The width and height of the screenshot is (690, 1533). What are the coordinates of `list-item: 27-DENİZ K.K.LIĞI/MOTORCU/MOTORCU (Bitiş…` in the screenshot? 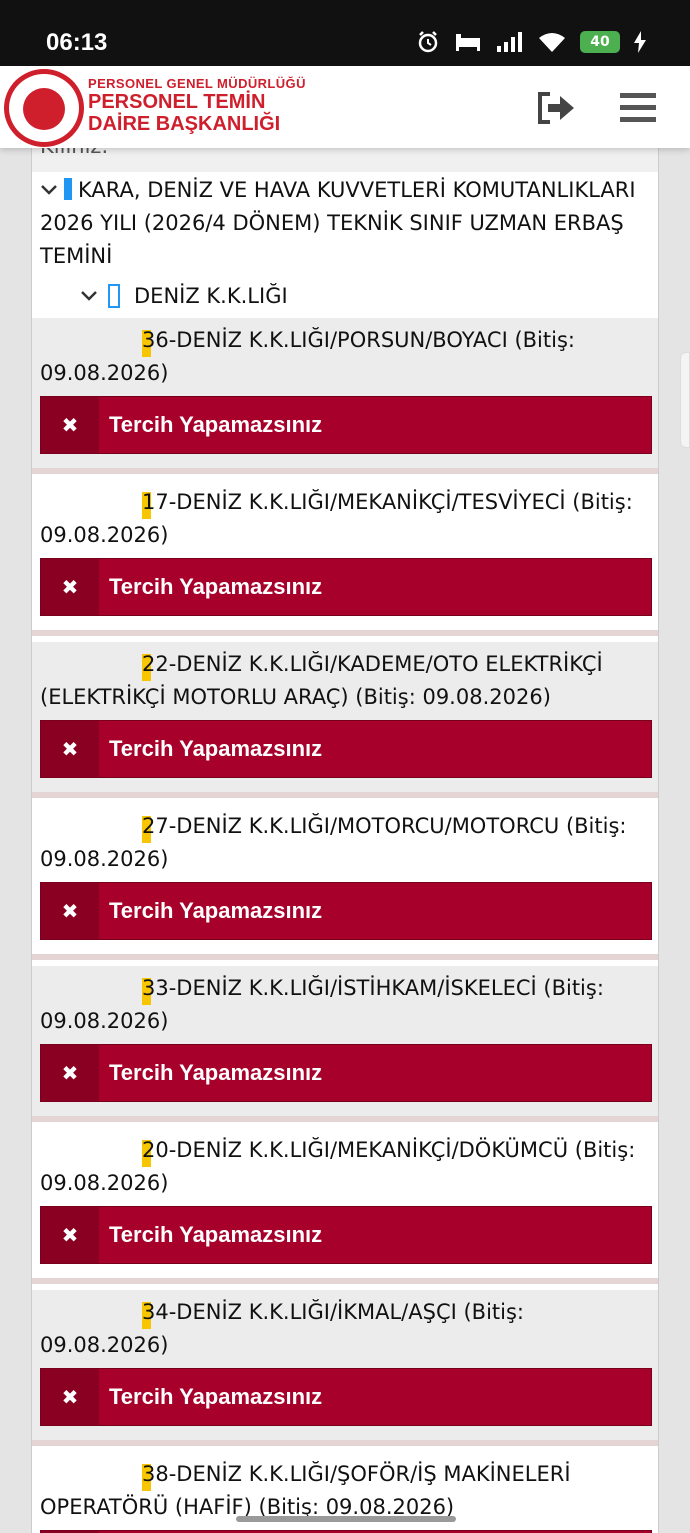 It's located at (345, 882).